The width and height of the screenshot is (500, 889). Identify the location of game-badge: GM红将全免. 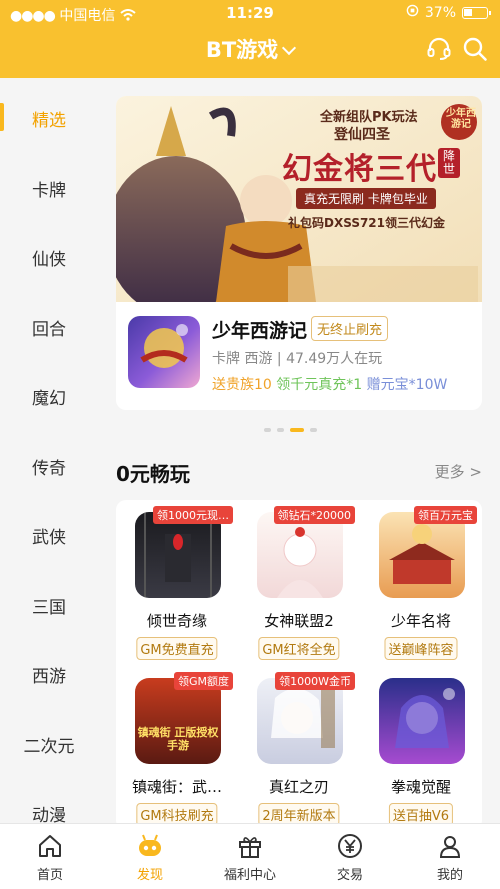
(299, 648).